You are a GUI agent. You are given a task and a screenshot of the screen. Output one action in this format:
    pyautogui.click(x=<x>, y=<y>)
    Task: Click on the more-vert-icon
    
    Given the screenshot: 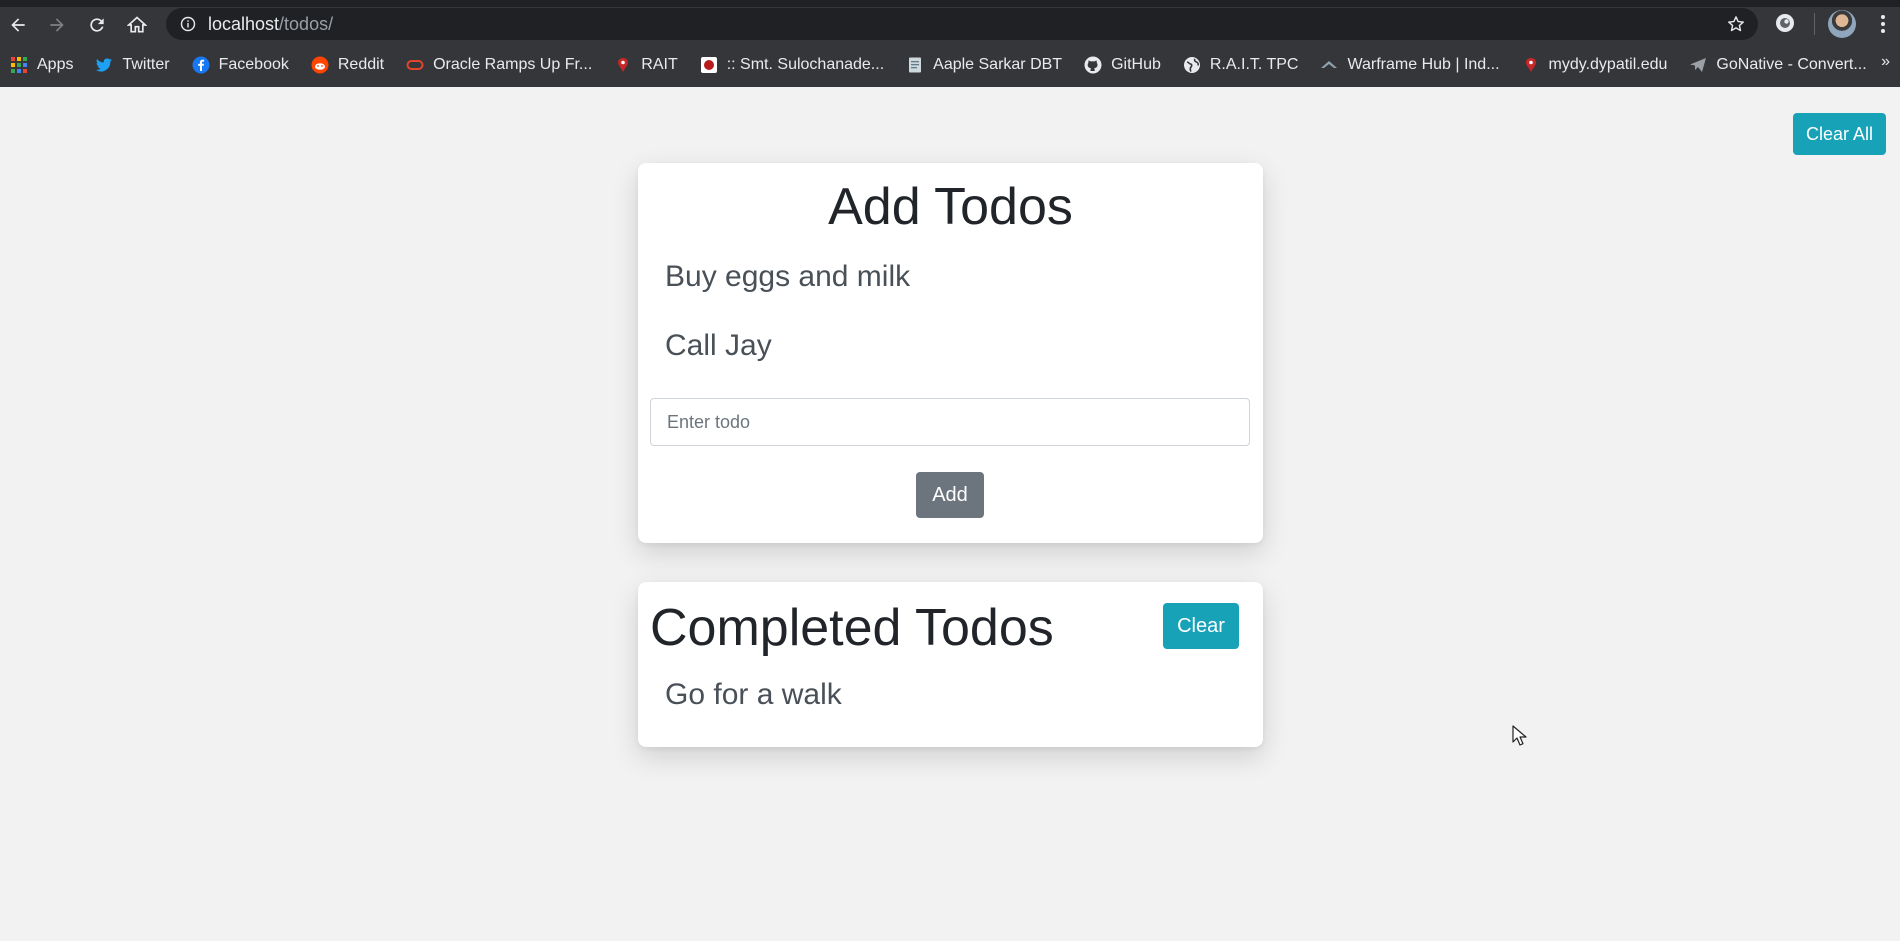 What is the action you would take?
    pyautogui.click(x=1883, y=24)
    